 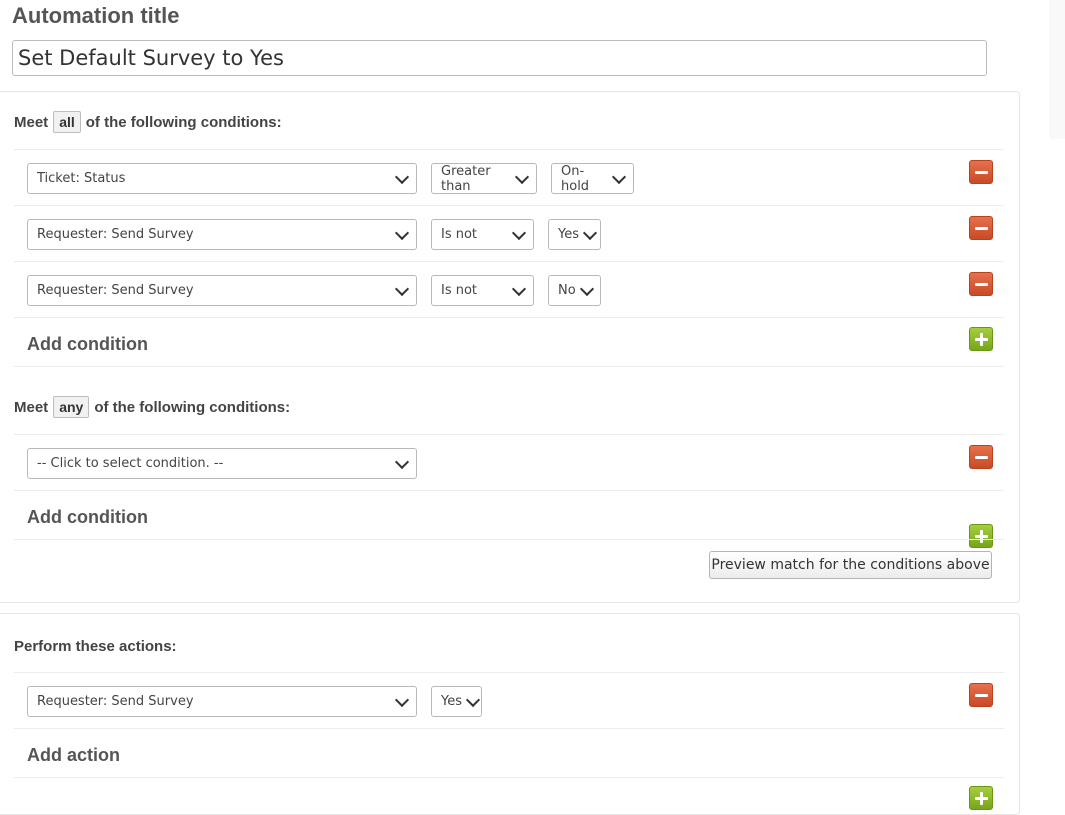 I want to click on condition-operator-select: Greater than, so click(x=484, y=178).